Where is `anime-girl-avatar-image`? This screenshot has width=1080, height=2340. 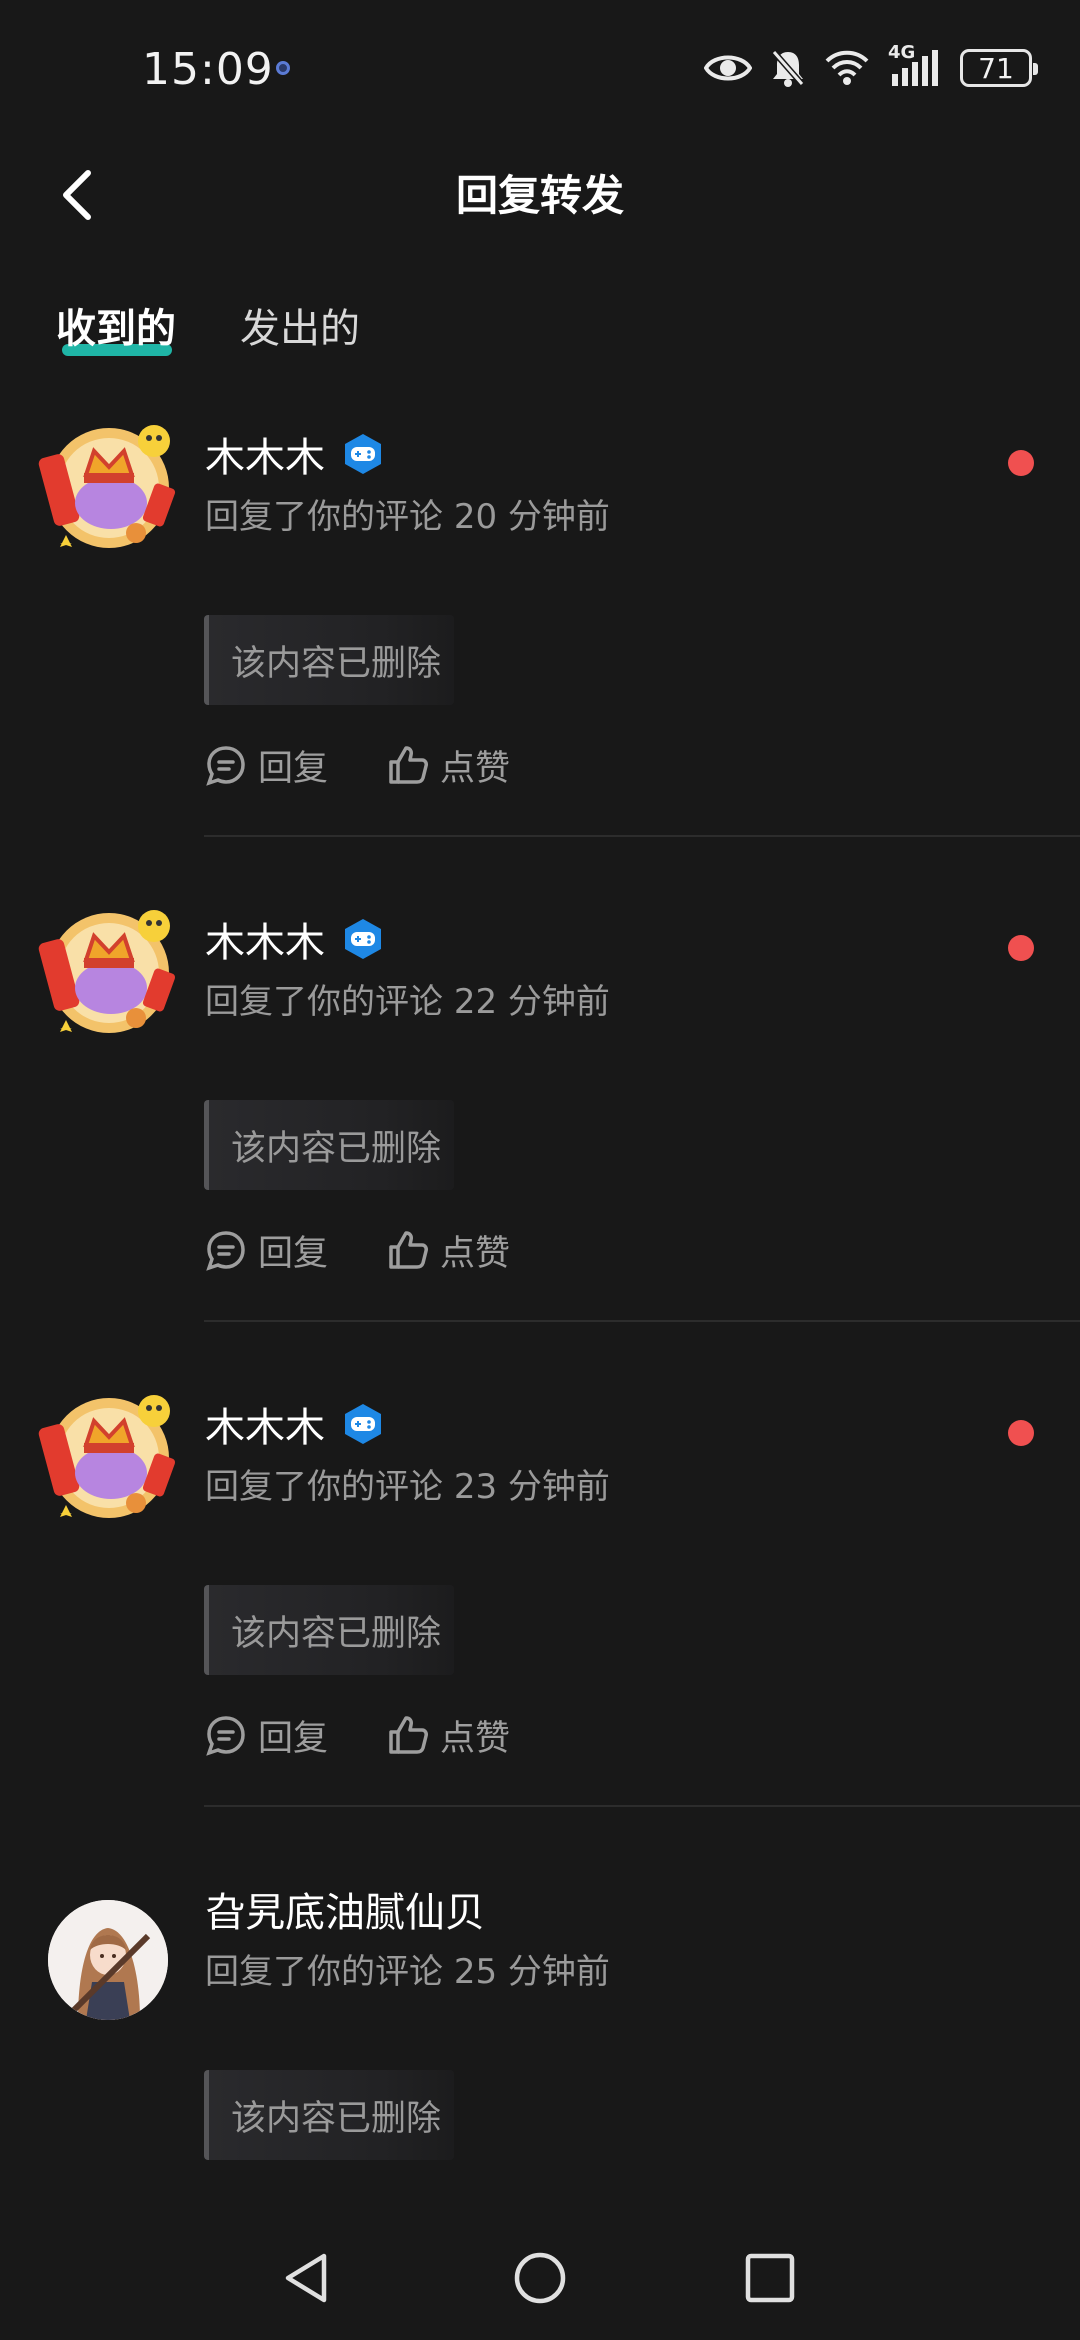 anime-girl-avatar-image is located at coordinates (108, 1960).